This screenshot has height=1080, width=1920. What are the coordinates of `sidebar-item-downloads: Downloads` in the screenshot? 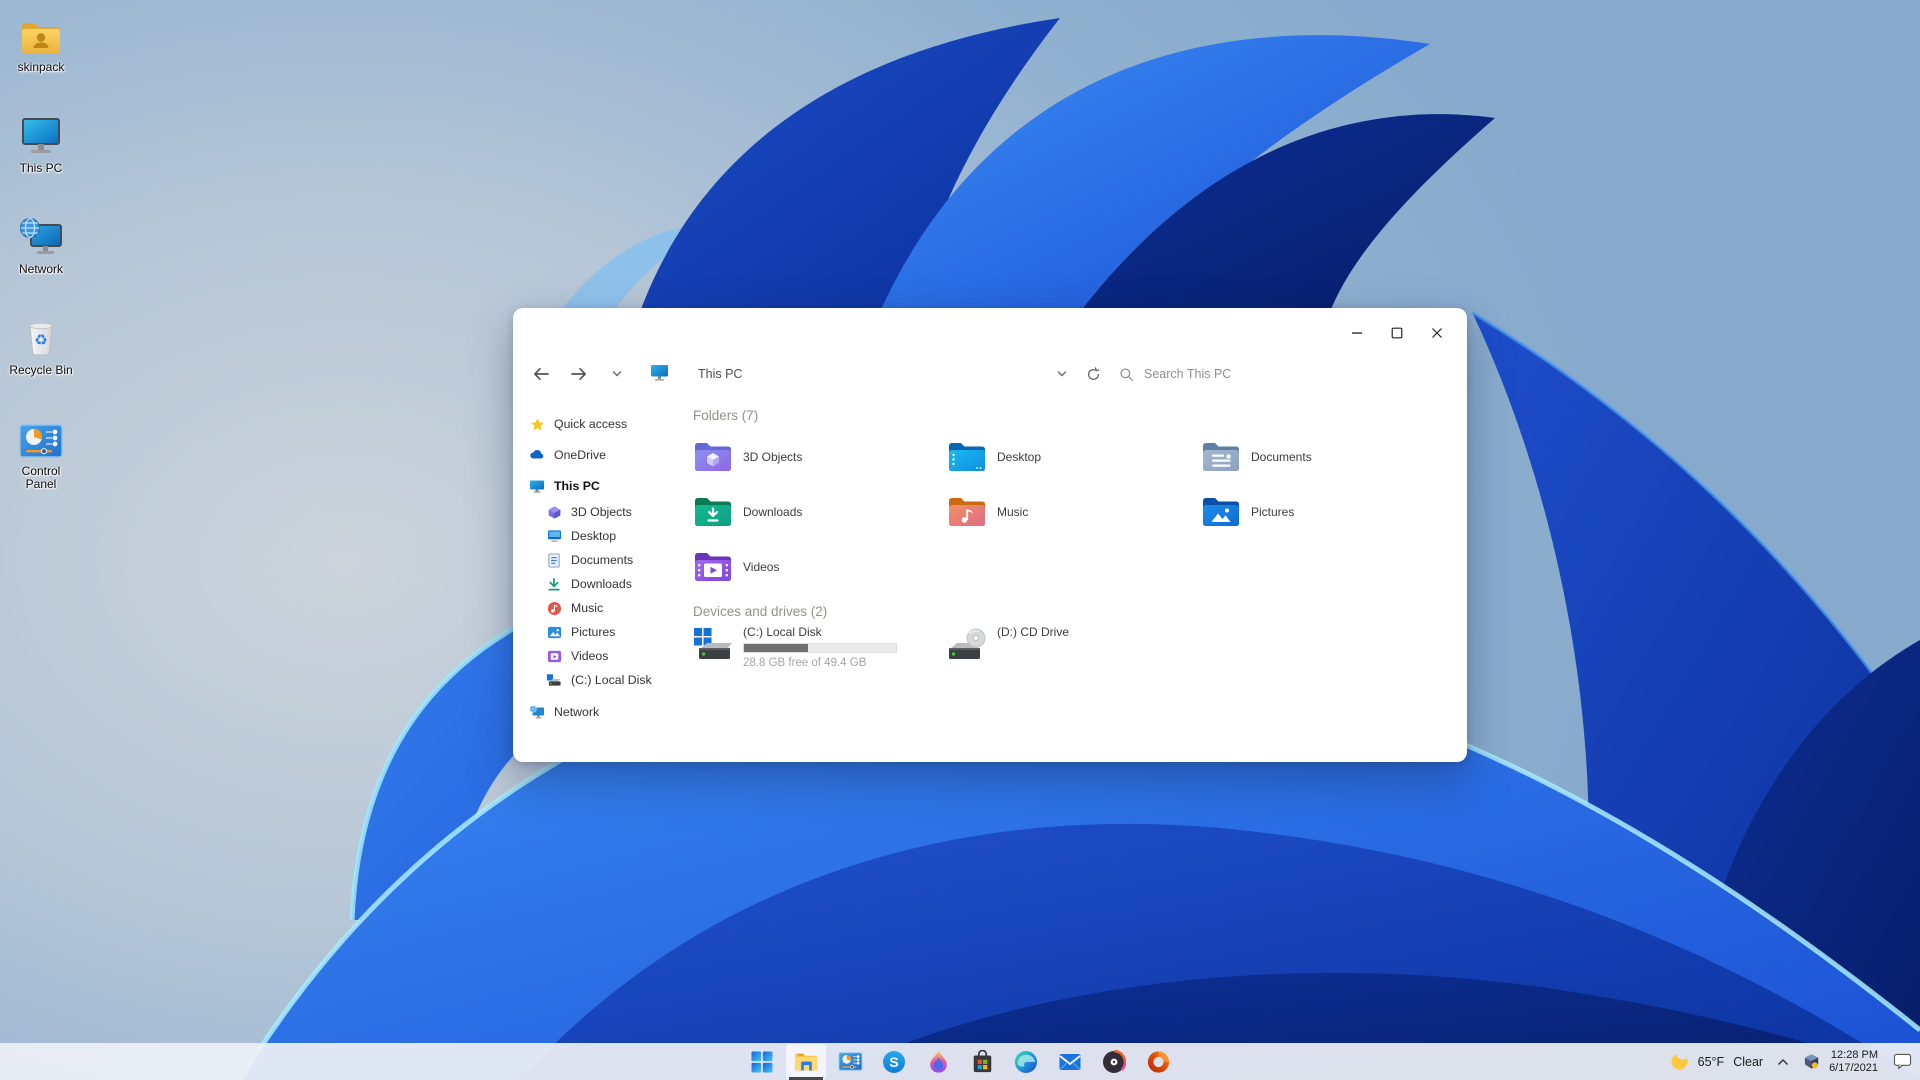 It's located at (602, 584).